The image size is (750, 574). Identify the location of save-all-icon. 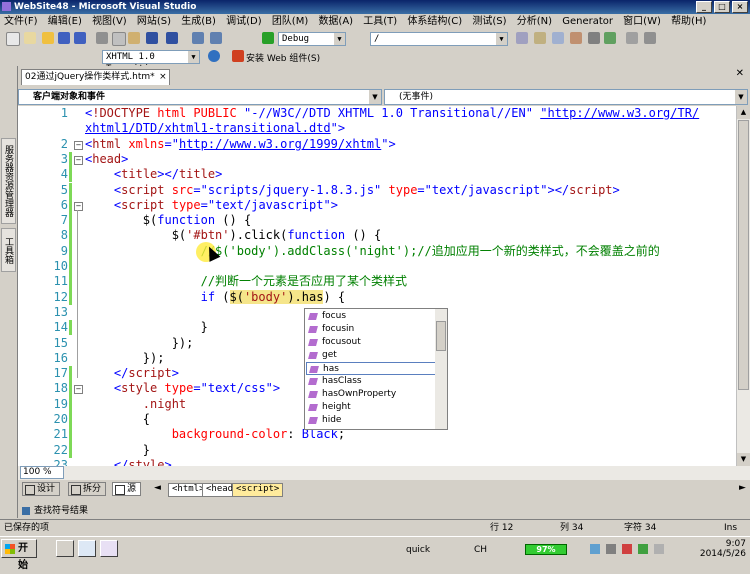
(80, 38).